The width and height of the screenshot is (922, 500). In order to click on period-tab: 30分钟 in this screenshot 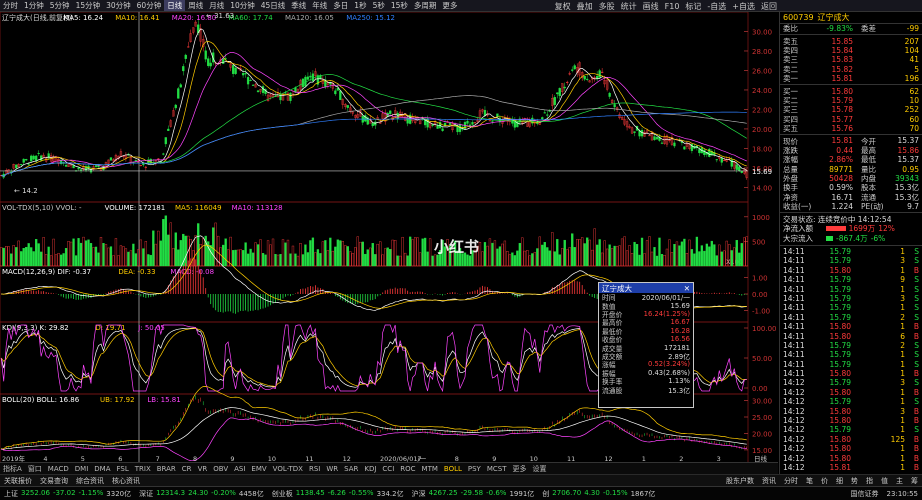, I will do `click(118, 5)`.